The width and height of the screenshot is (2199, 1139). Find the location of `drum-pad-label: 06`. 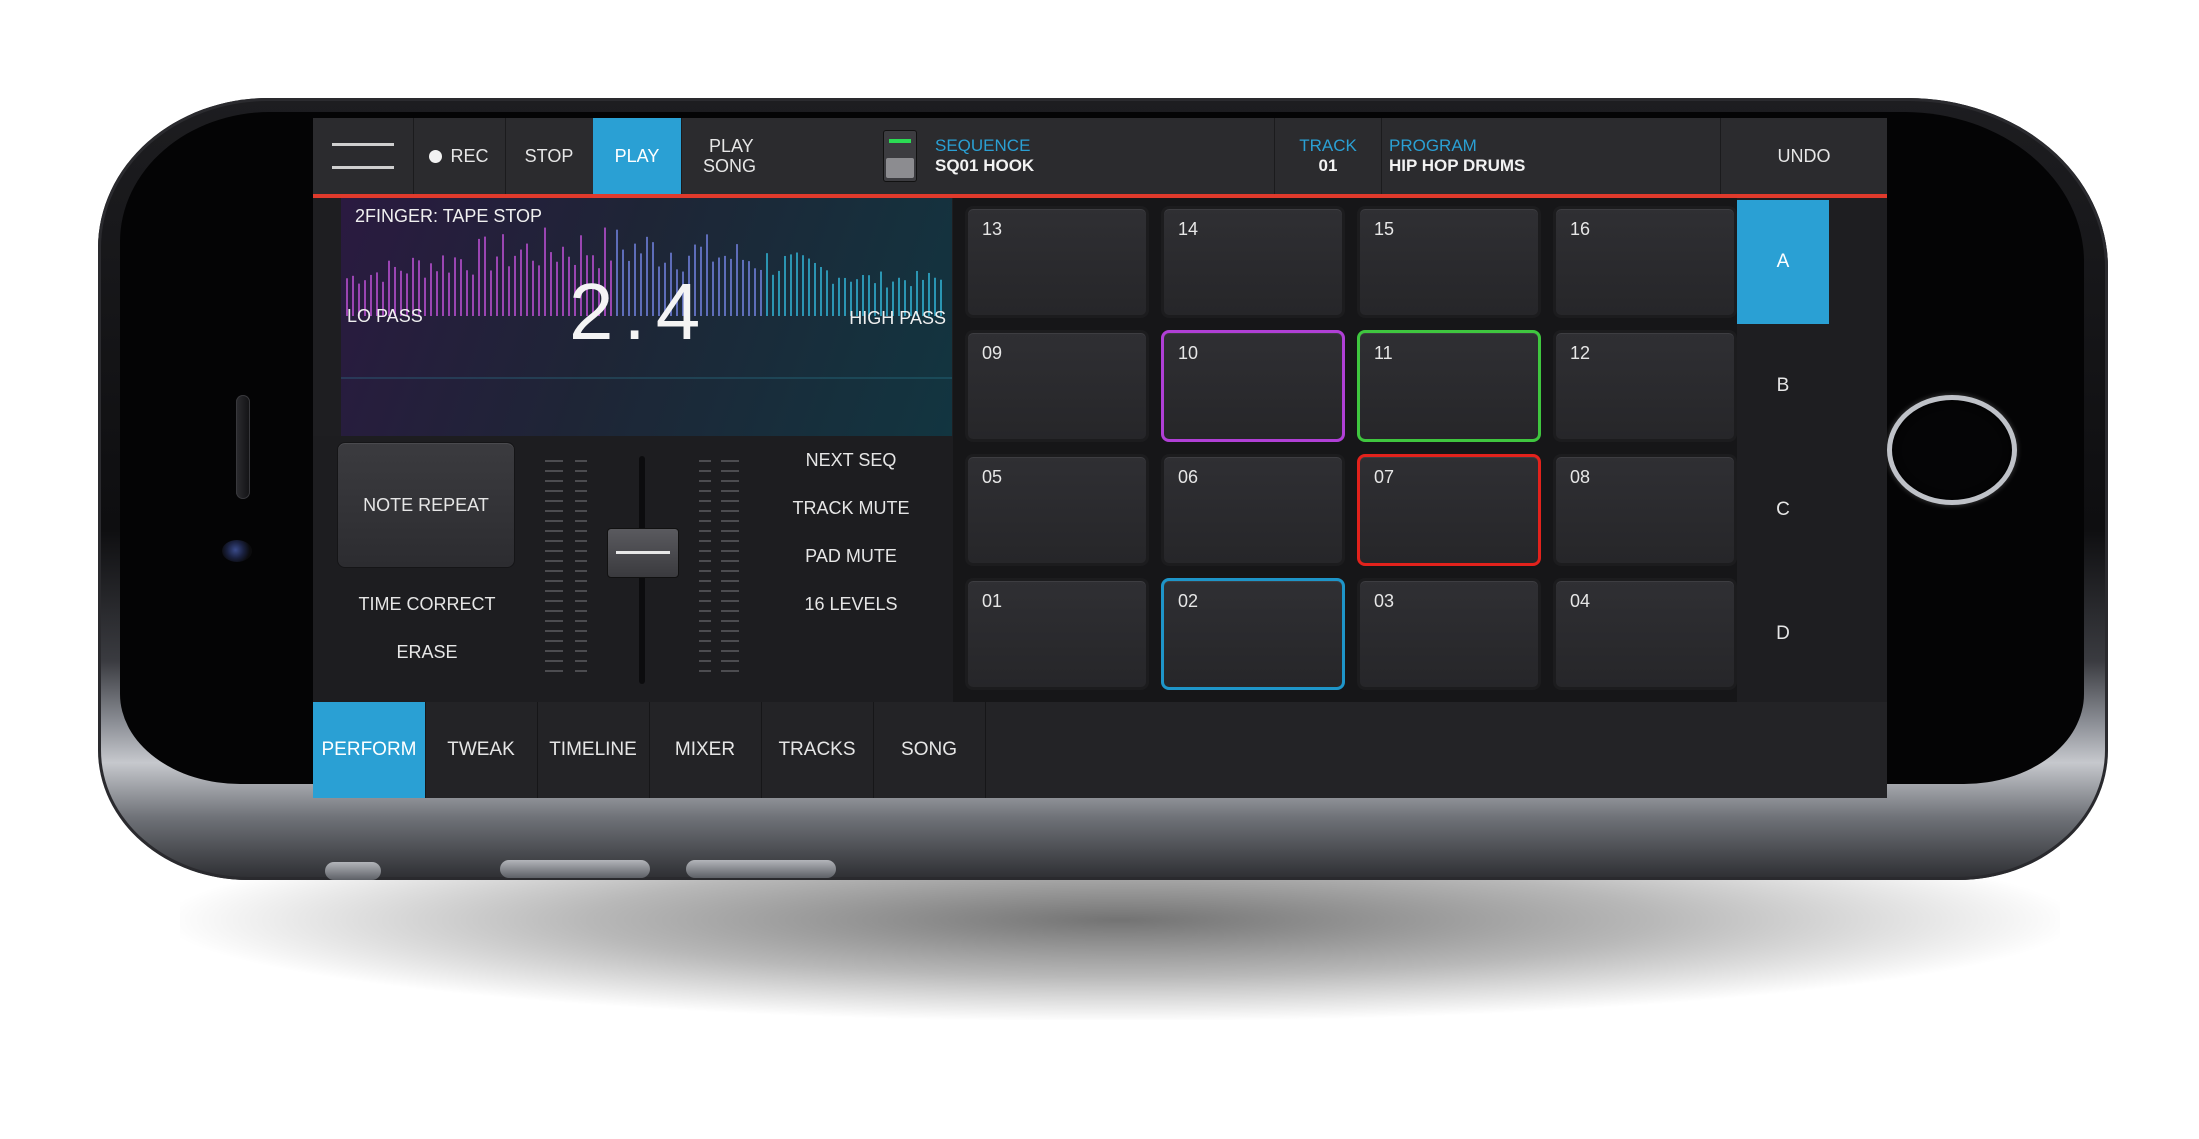

drum-pad-label: 06 is located at coordinates (1188, 477).